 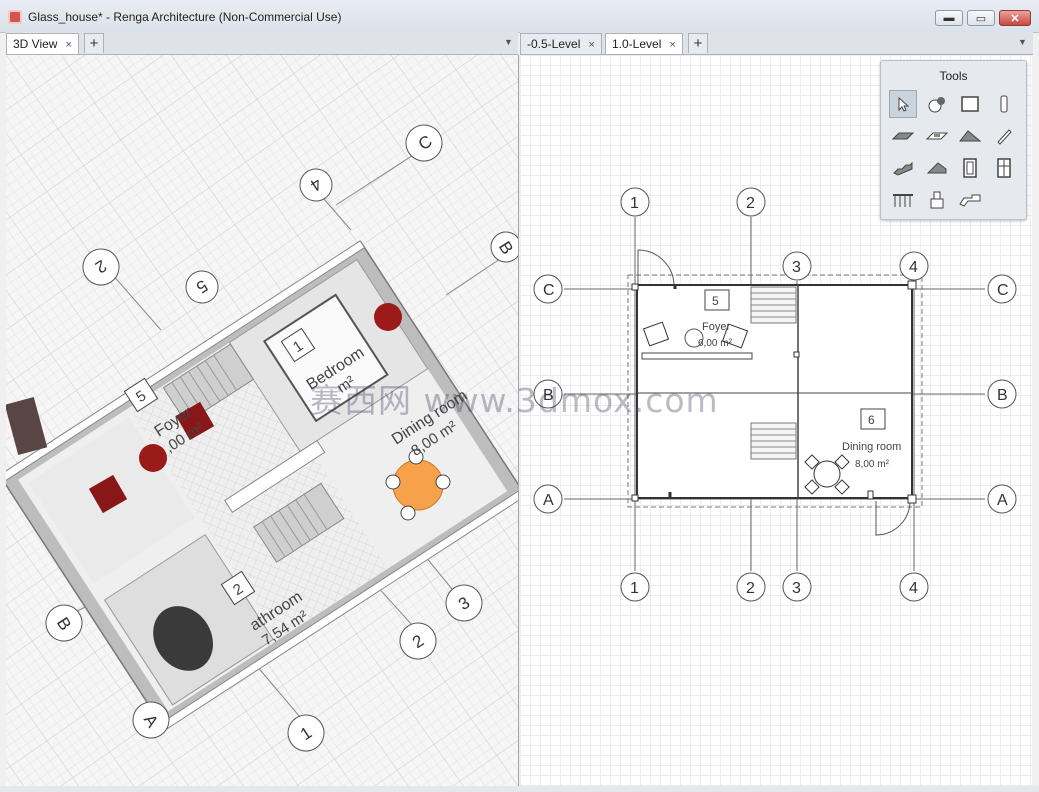 I want to click on tab-level-minus-0-5: -0.5-Level ×, so click(x=561, y=43).